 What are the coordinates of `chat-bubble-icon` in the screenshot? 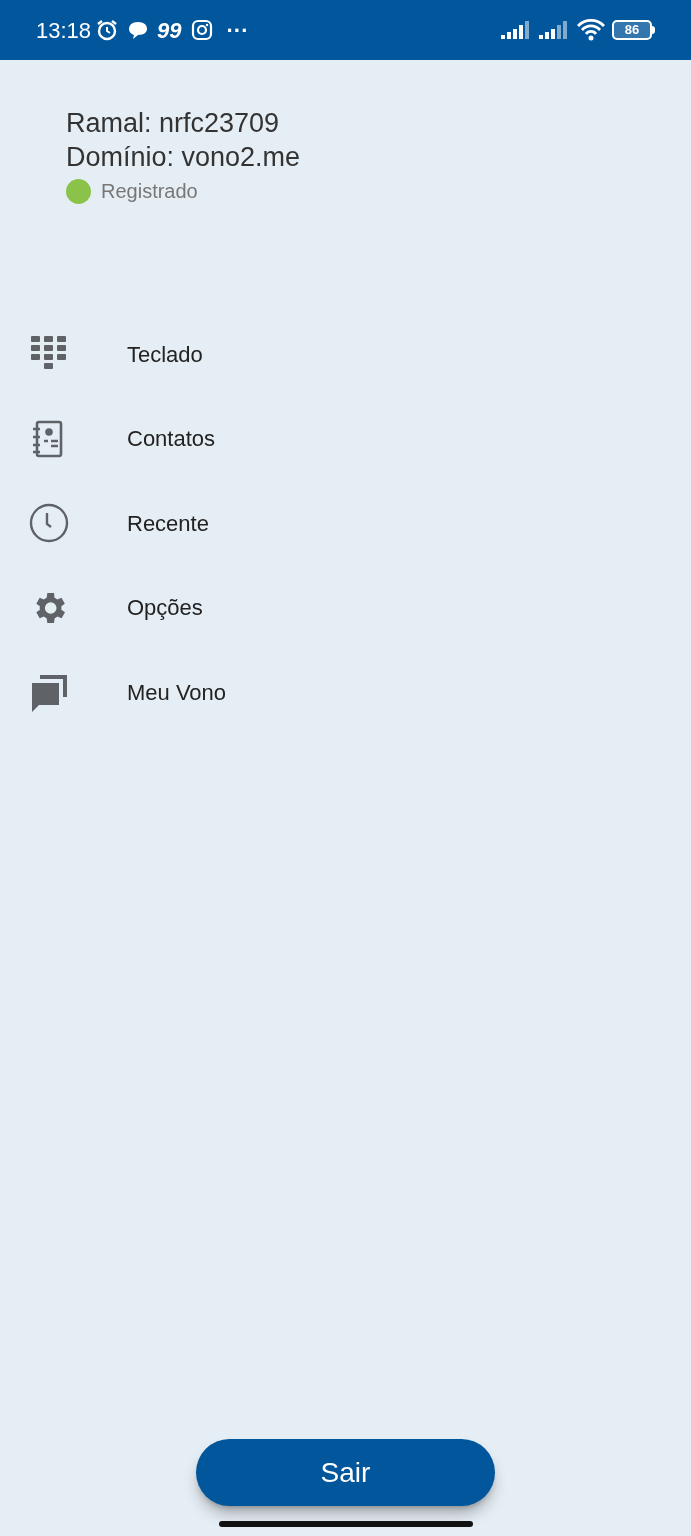 It's located at (138, 30).